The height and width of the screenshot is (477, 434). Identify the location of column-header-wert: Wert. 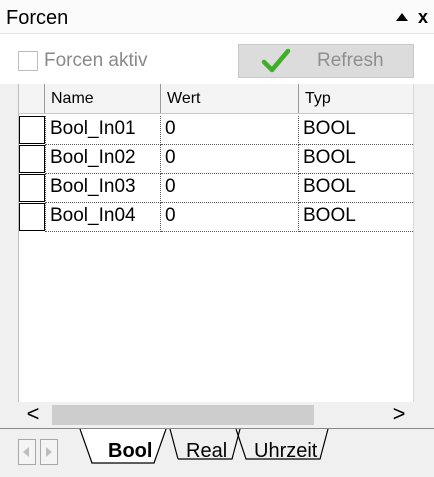
(230, 98).